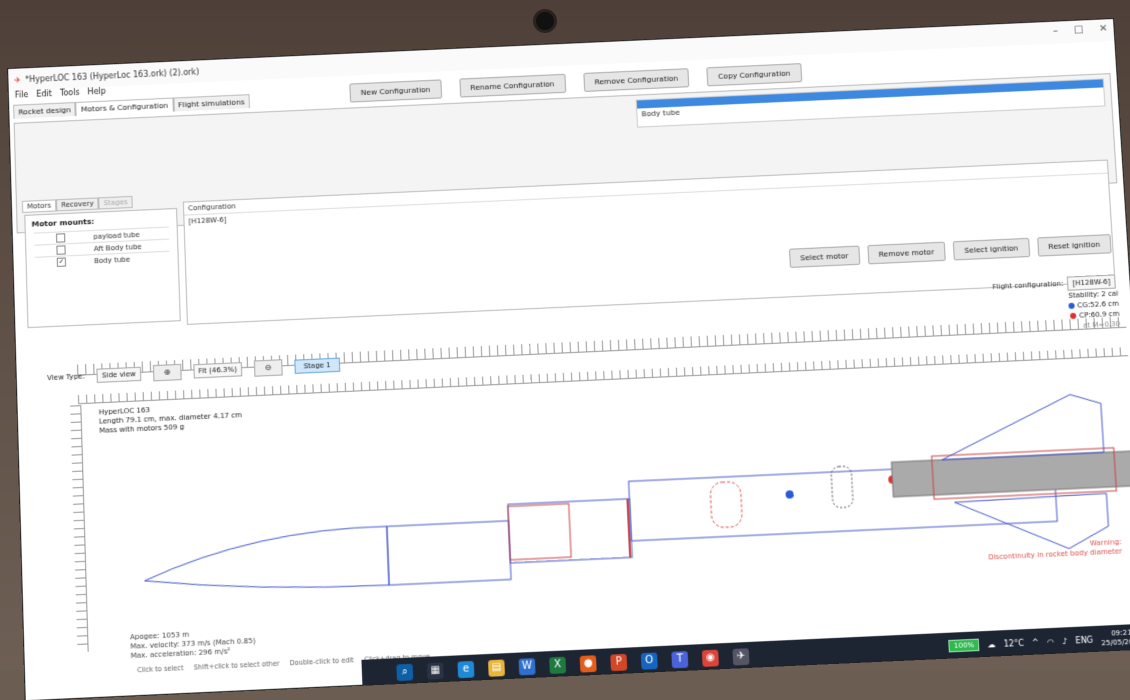 Image resolution: width=1130 pixels, height=700 pixels. I want to click on vertical-ruler, so click(79, 529).